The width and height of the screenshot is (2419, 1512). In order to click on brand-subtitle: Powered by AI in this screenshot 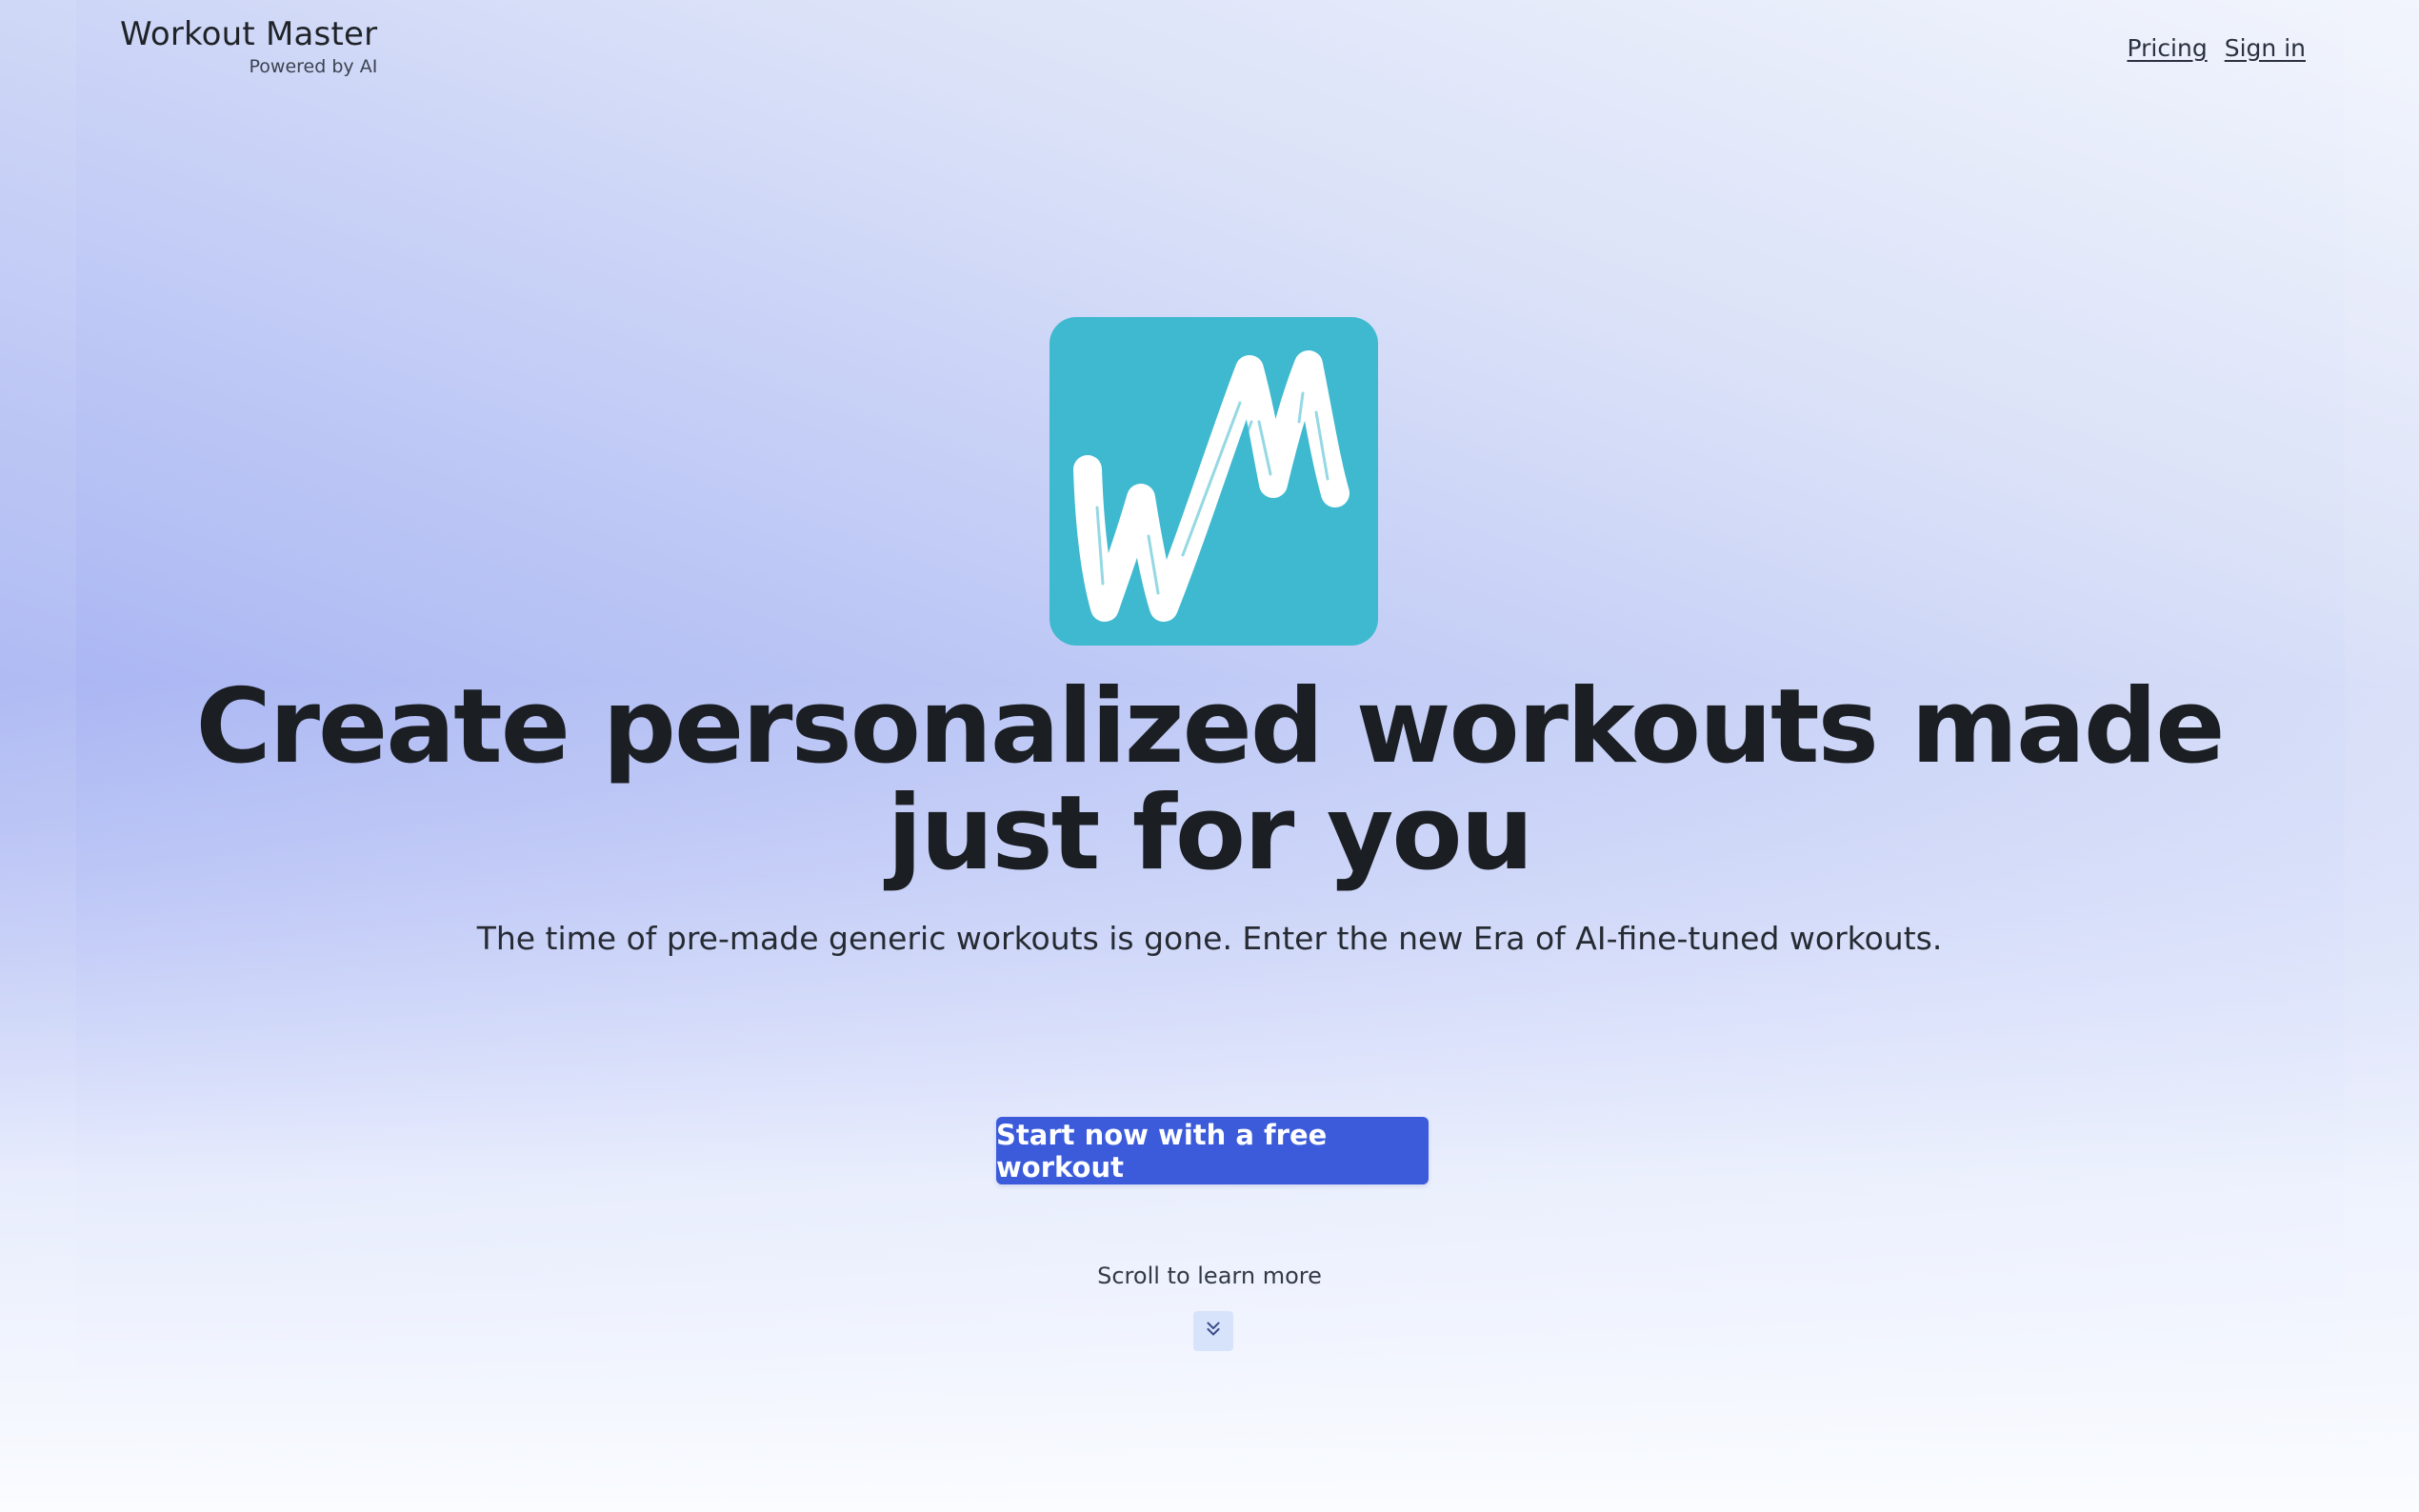, I will do `click(313, 66)`.